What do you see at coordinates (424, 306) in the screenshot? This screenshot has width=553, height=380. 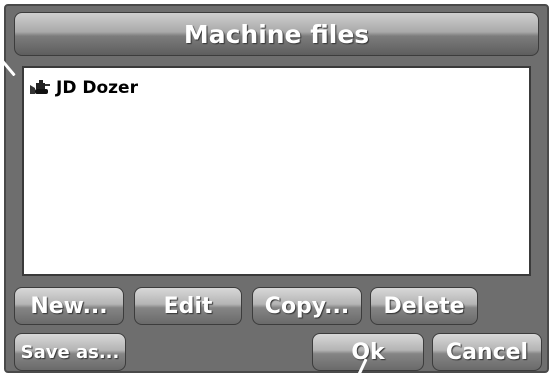 I see `delete-button: Delete` at bounding box center [424, 306].